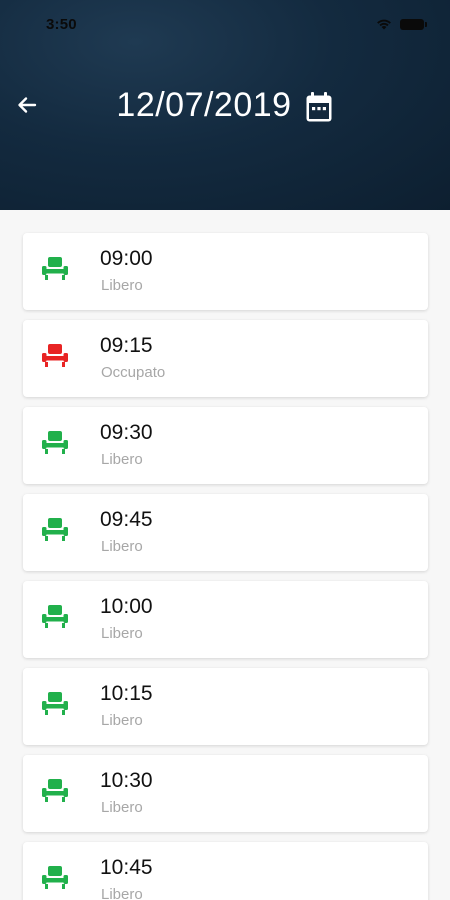  What do you see at coordinates (126, 432) in the screenshot?
I see `slot-time: 09:30` at bounding box center [126, 432].